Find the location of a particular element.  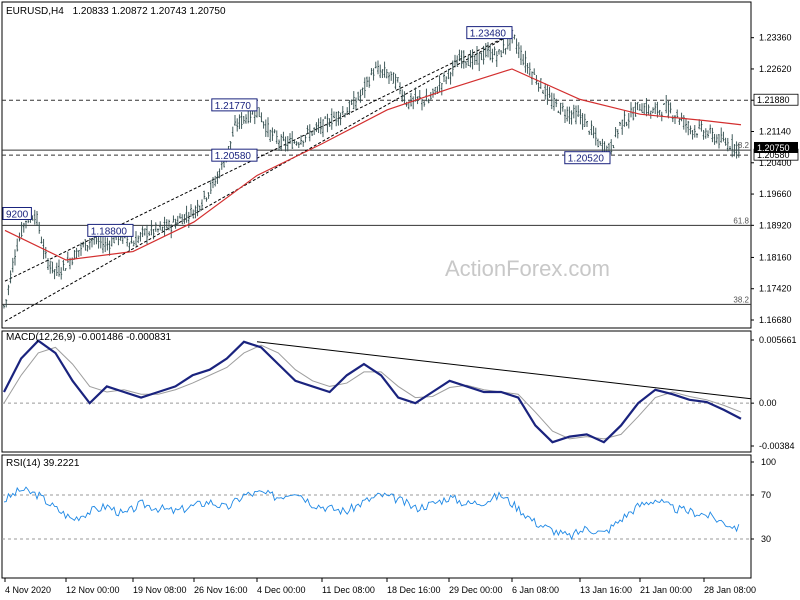

annotation-label: 1.23480 is located at coordinates (488, 34).